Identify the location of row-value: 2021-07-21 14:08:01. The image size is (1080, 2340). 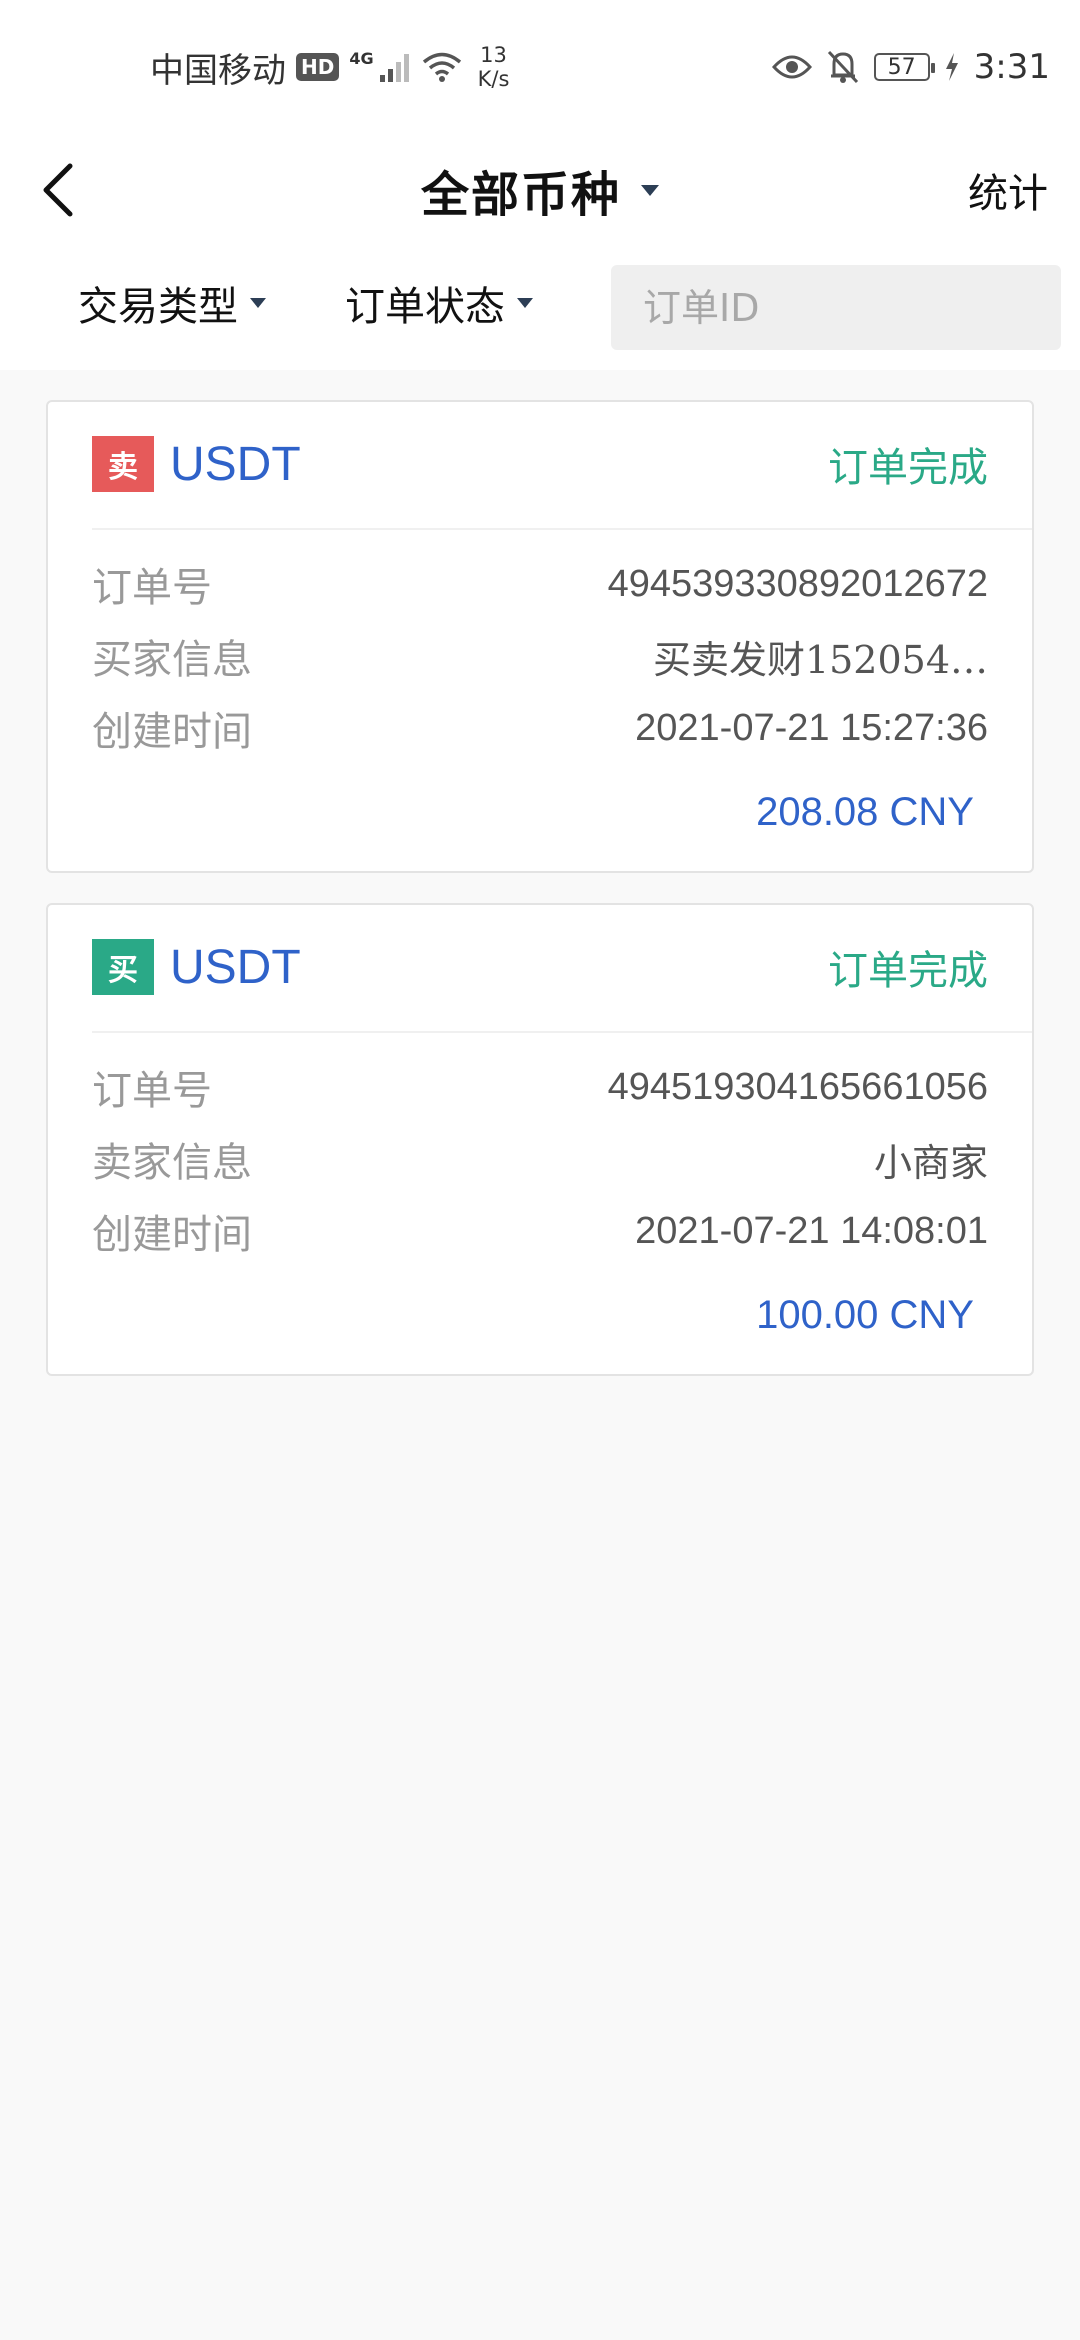
(811, 1230).